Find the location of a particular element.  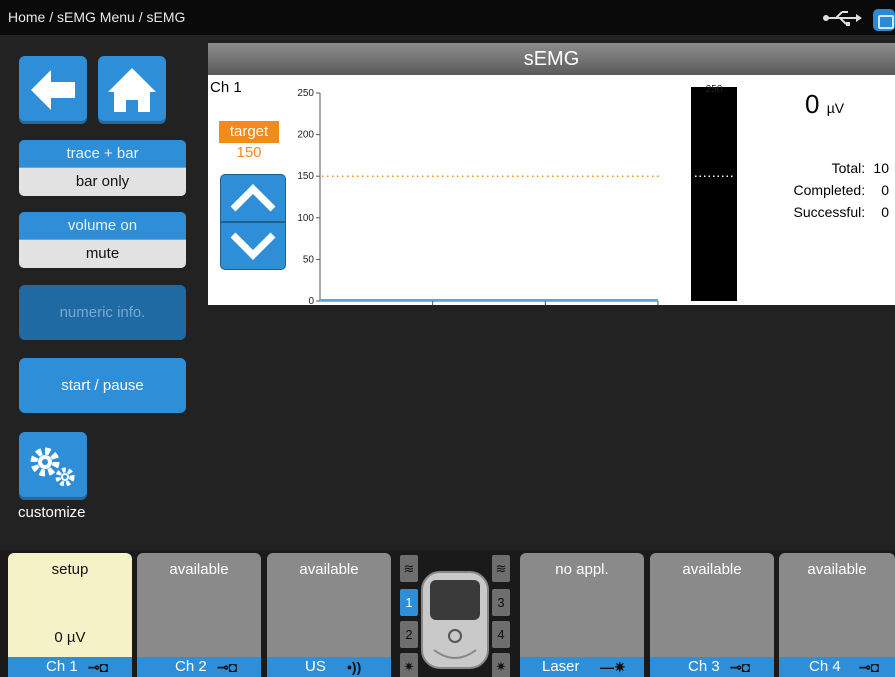

home-icon is located at coordinates (132, 90).